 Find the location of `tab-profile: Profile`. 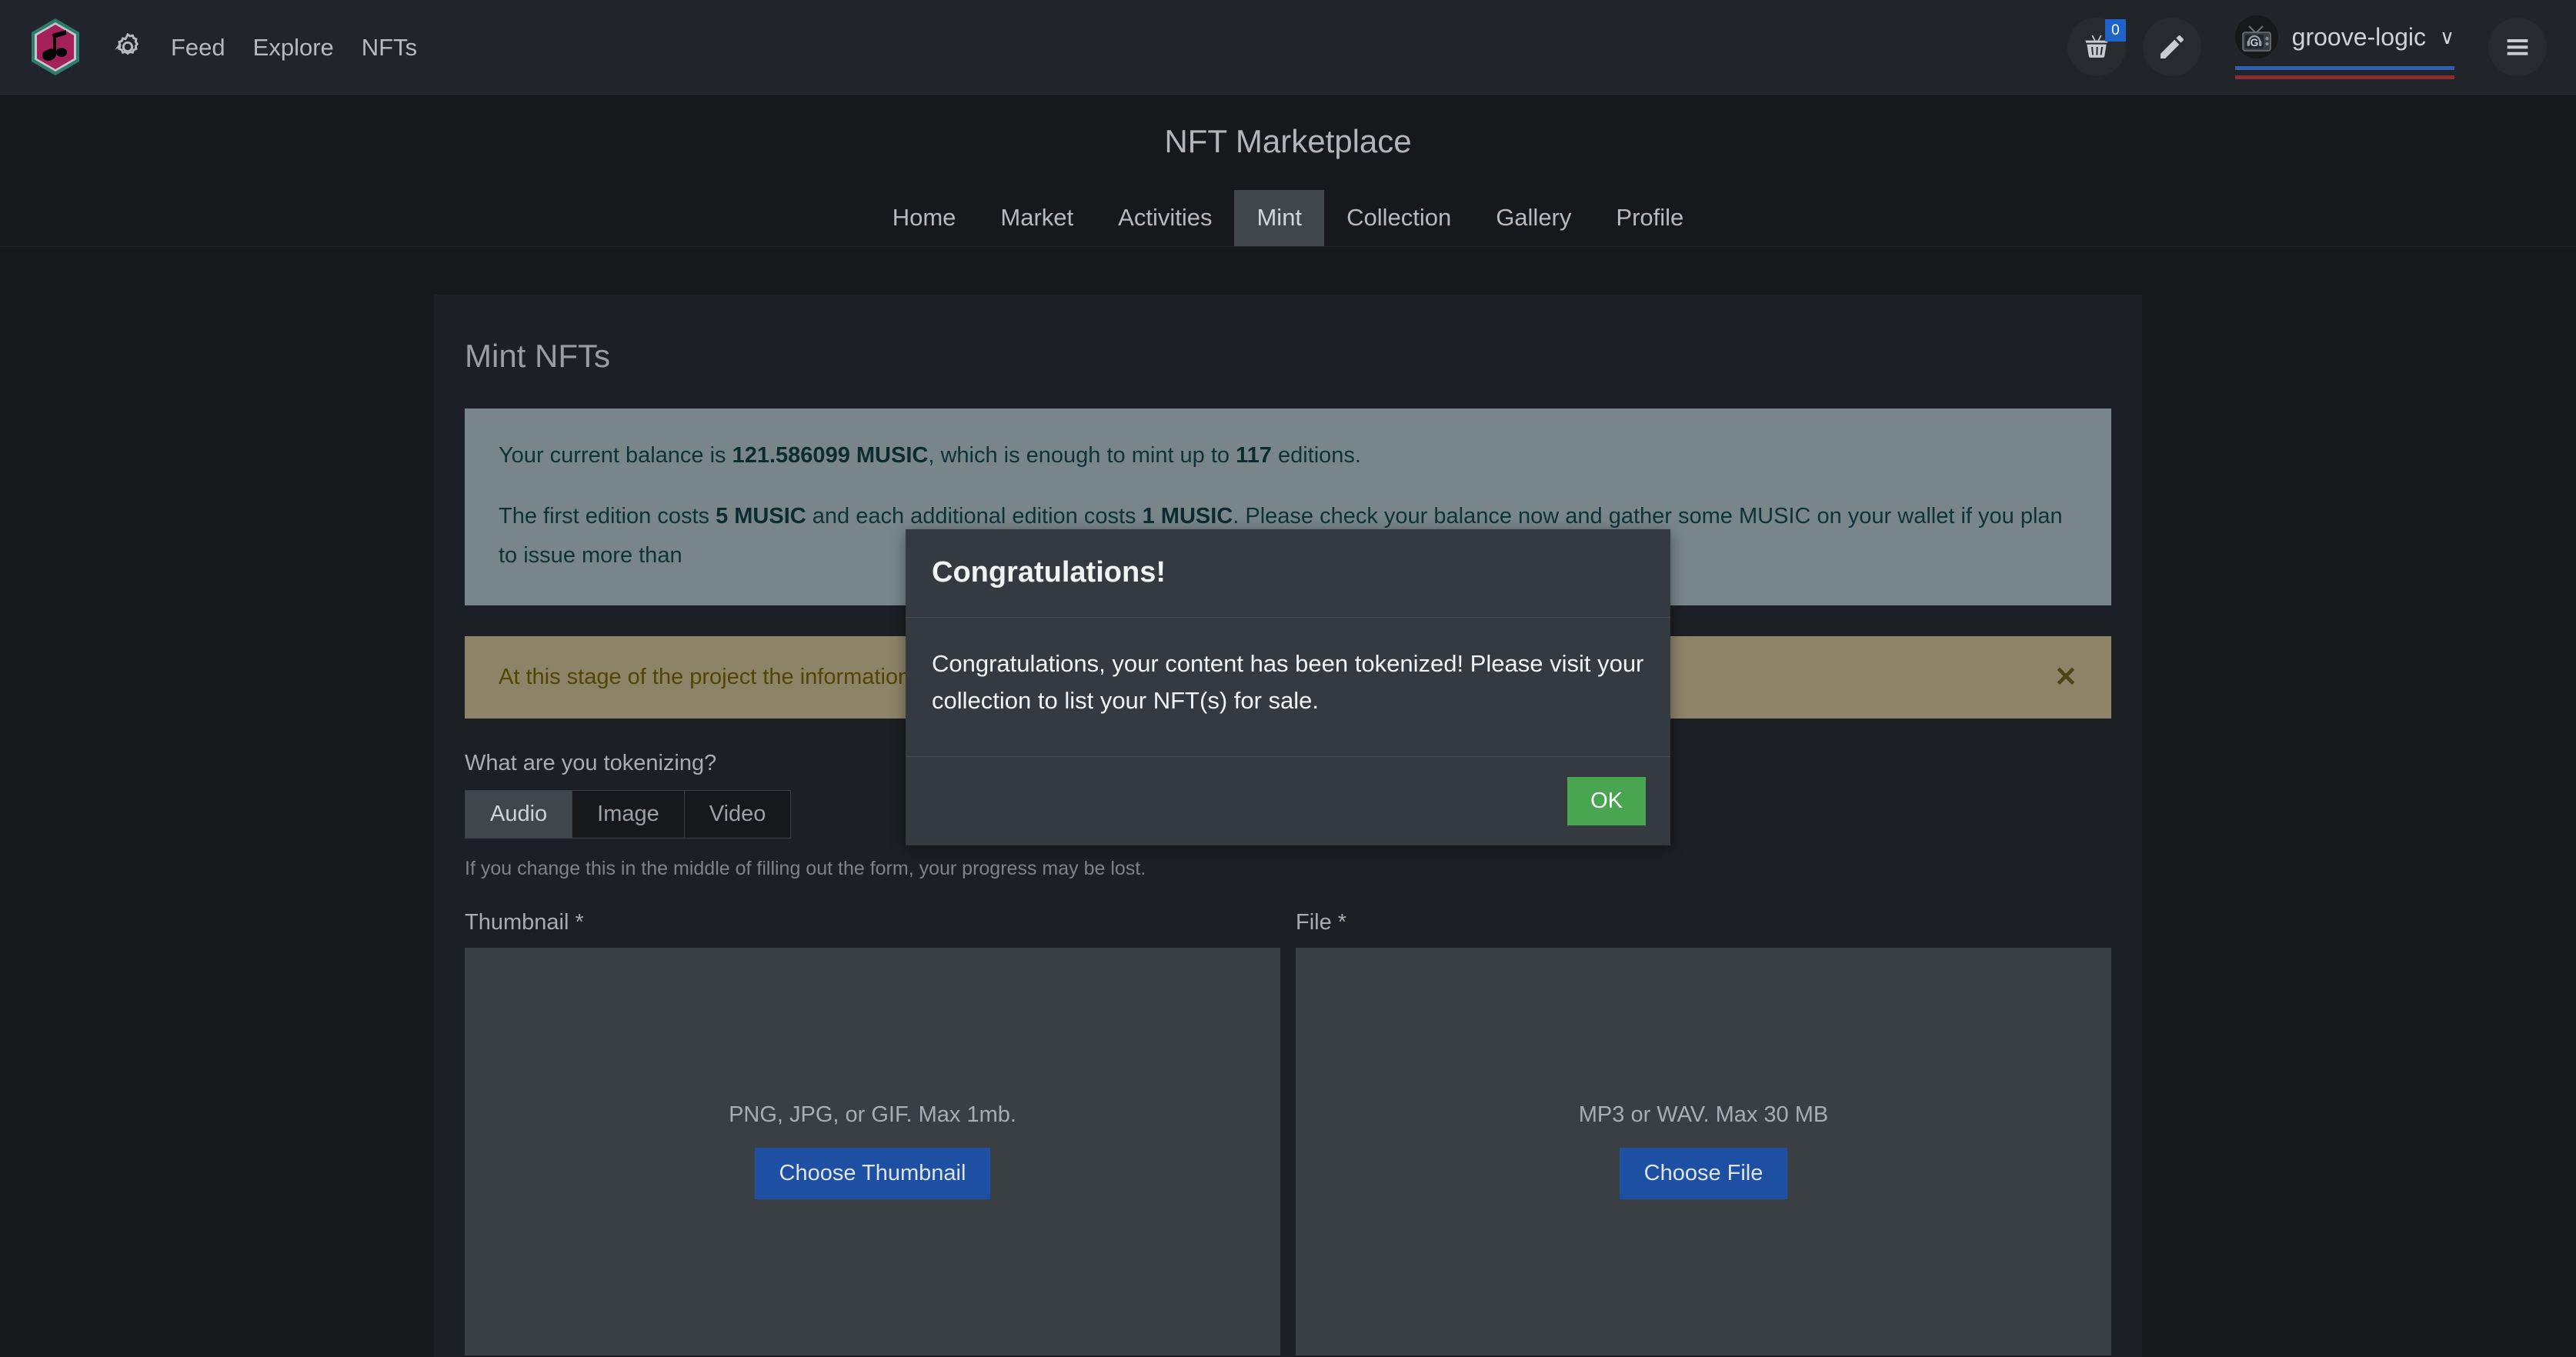

tab-profile: Profile is located at coordinates (1650, 218).